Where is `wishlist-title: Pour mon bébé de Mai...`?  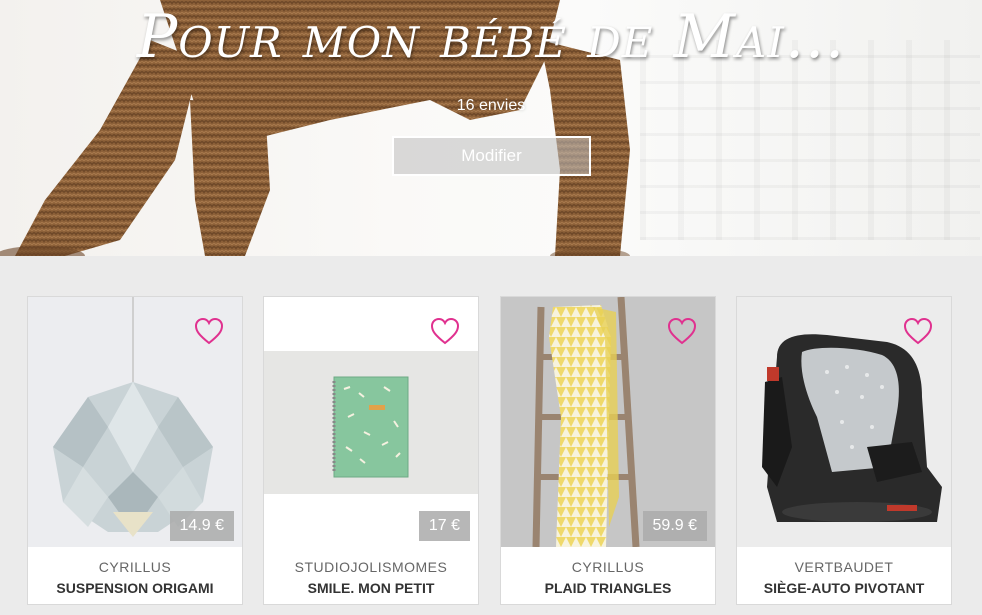 wishlist-title: Pour mon bébé de Mai... is located at coordinates (491, 37).